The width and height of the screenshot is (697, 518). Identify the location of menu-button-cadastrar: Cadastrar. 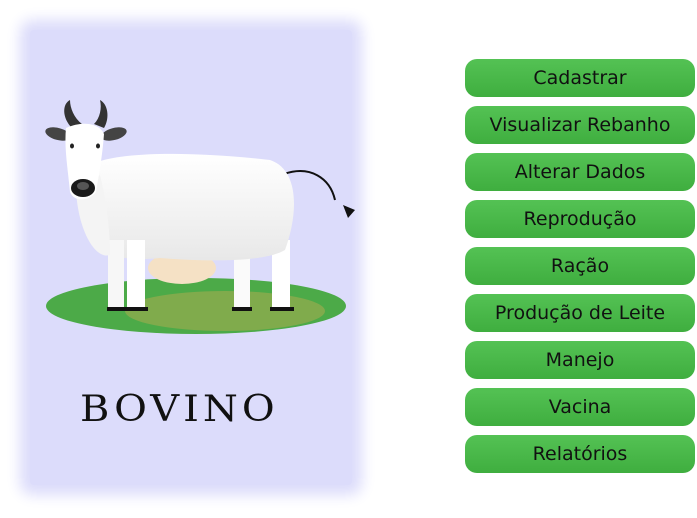
(580, 78).